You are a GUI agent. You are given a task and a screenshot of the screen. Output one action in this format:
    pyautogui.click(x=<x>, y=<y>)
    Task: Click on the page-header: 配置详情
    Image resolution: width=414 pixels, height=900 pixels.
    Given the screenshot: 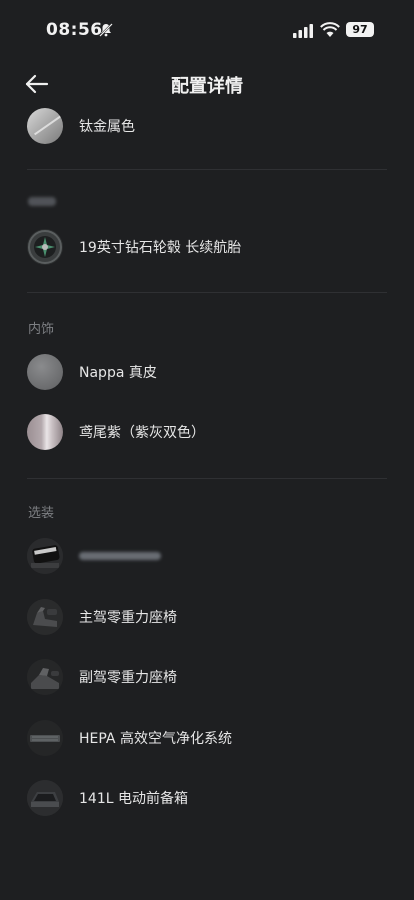 What is the action you would take?
    pyautogui.click(x=207, y=84)
    